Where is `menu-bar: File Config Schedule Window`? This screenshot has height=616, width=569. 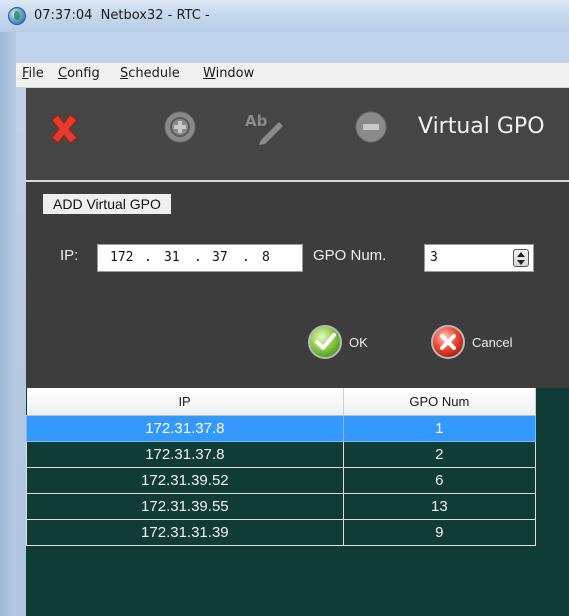
menu-bar: File Config Schedule Window is located at coordinates (292, 75).